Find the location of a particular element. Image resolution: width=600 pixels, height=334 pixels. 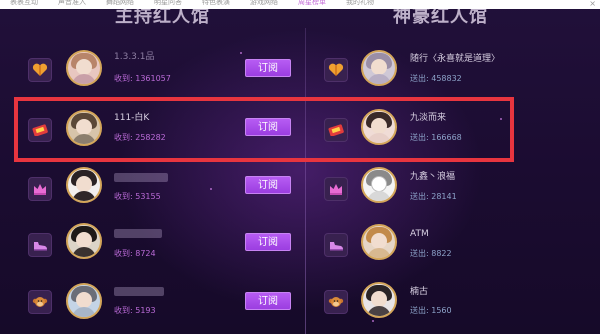

received-count: 收到: 5193 is located at coordinates (135, 310).